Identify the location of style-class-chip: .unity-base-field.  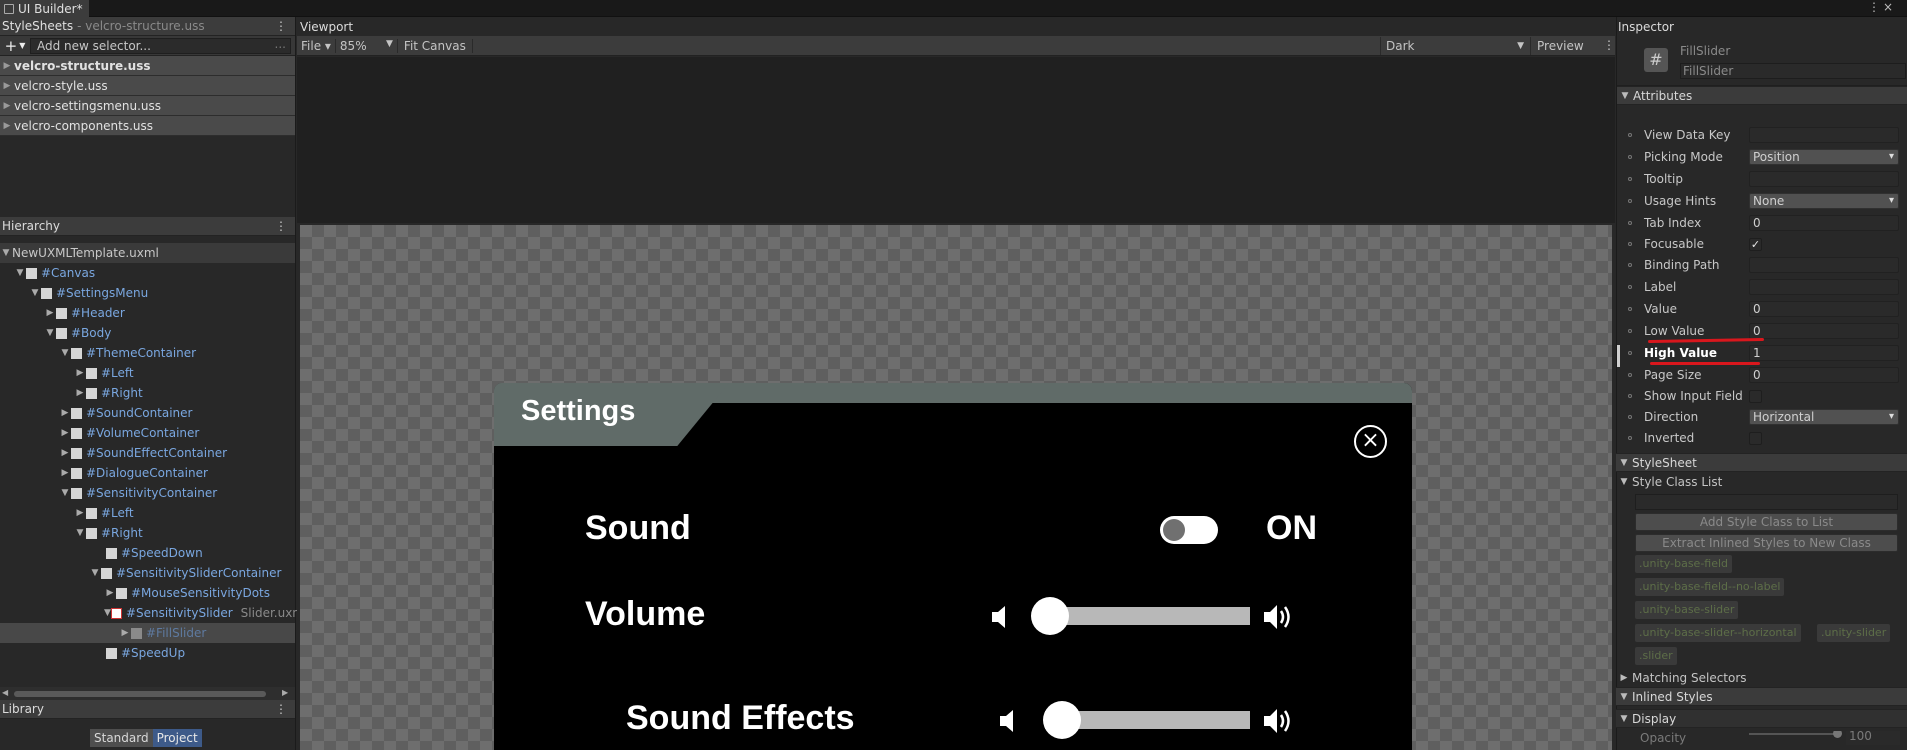
(1684, 564).